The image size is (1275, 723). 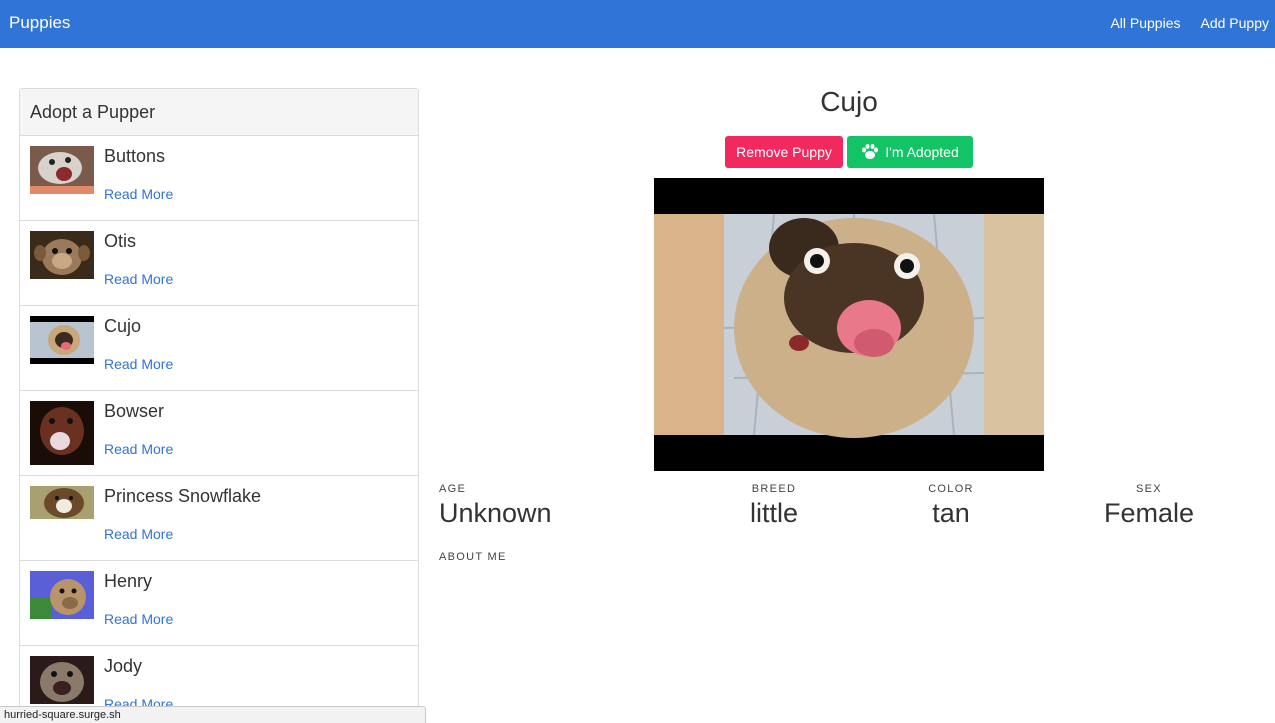 I want to click on list-item: Bowser Read More, so click(x=219, y=433).